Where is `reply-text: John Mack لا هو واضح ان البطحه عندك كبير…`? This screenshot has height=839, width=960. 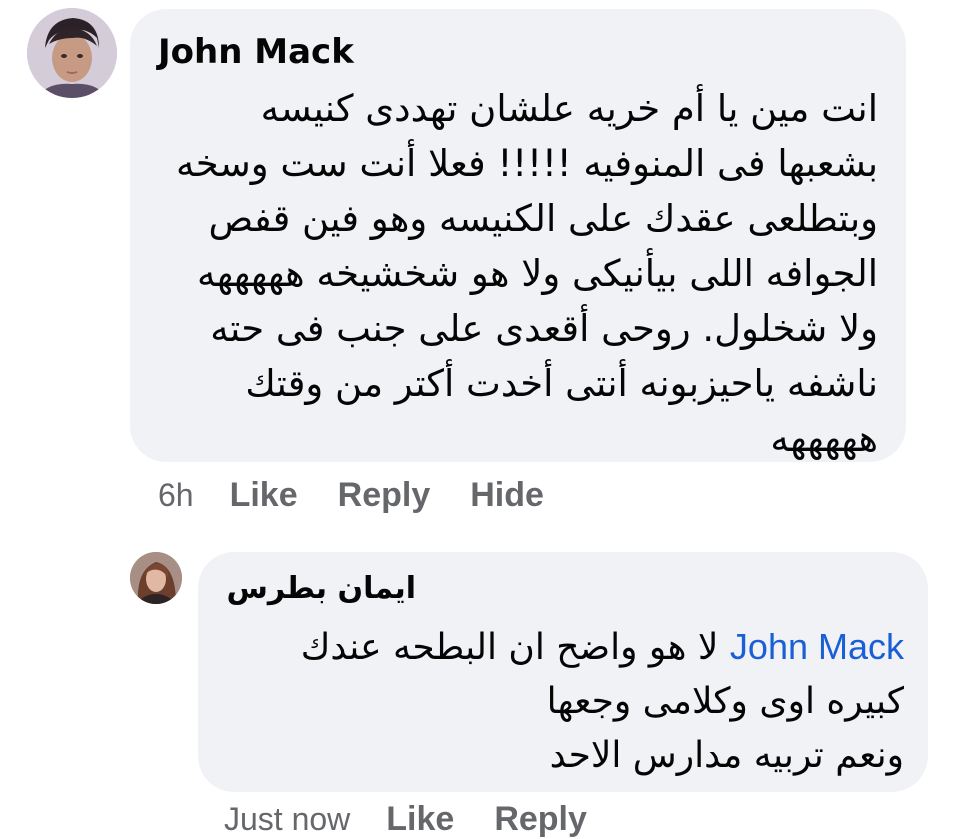
reply-text: John Mack لا هو واضح ان البطحه عندك كبير… is located at coordinates (559, 701).